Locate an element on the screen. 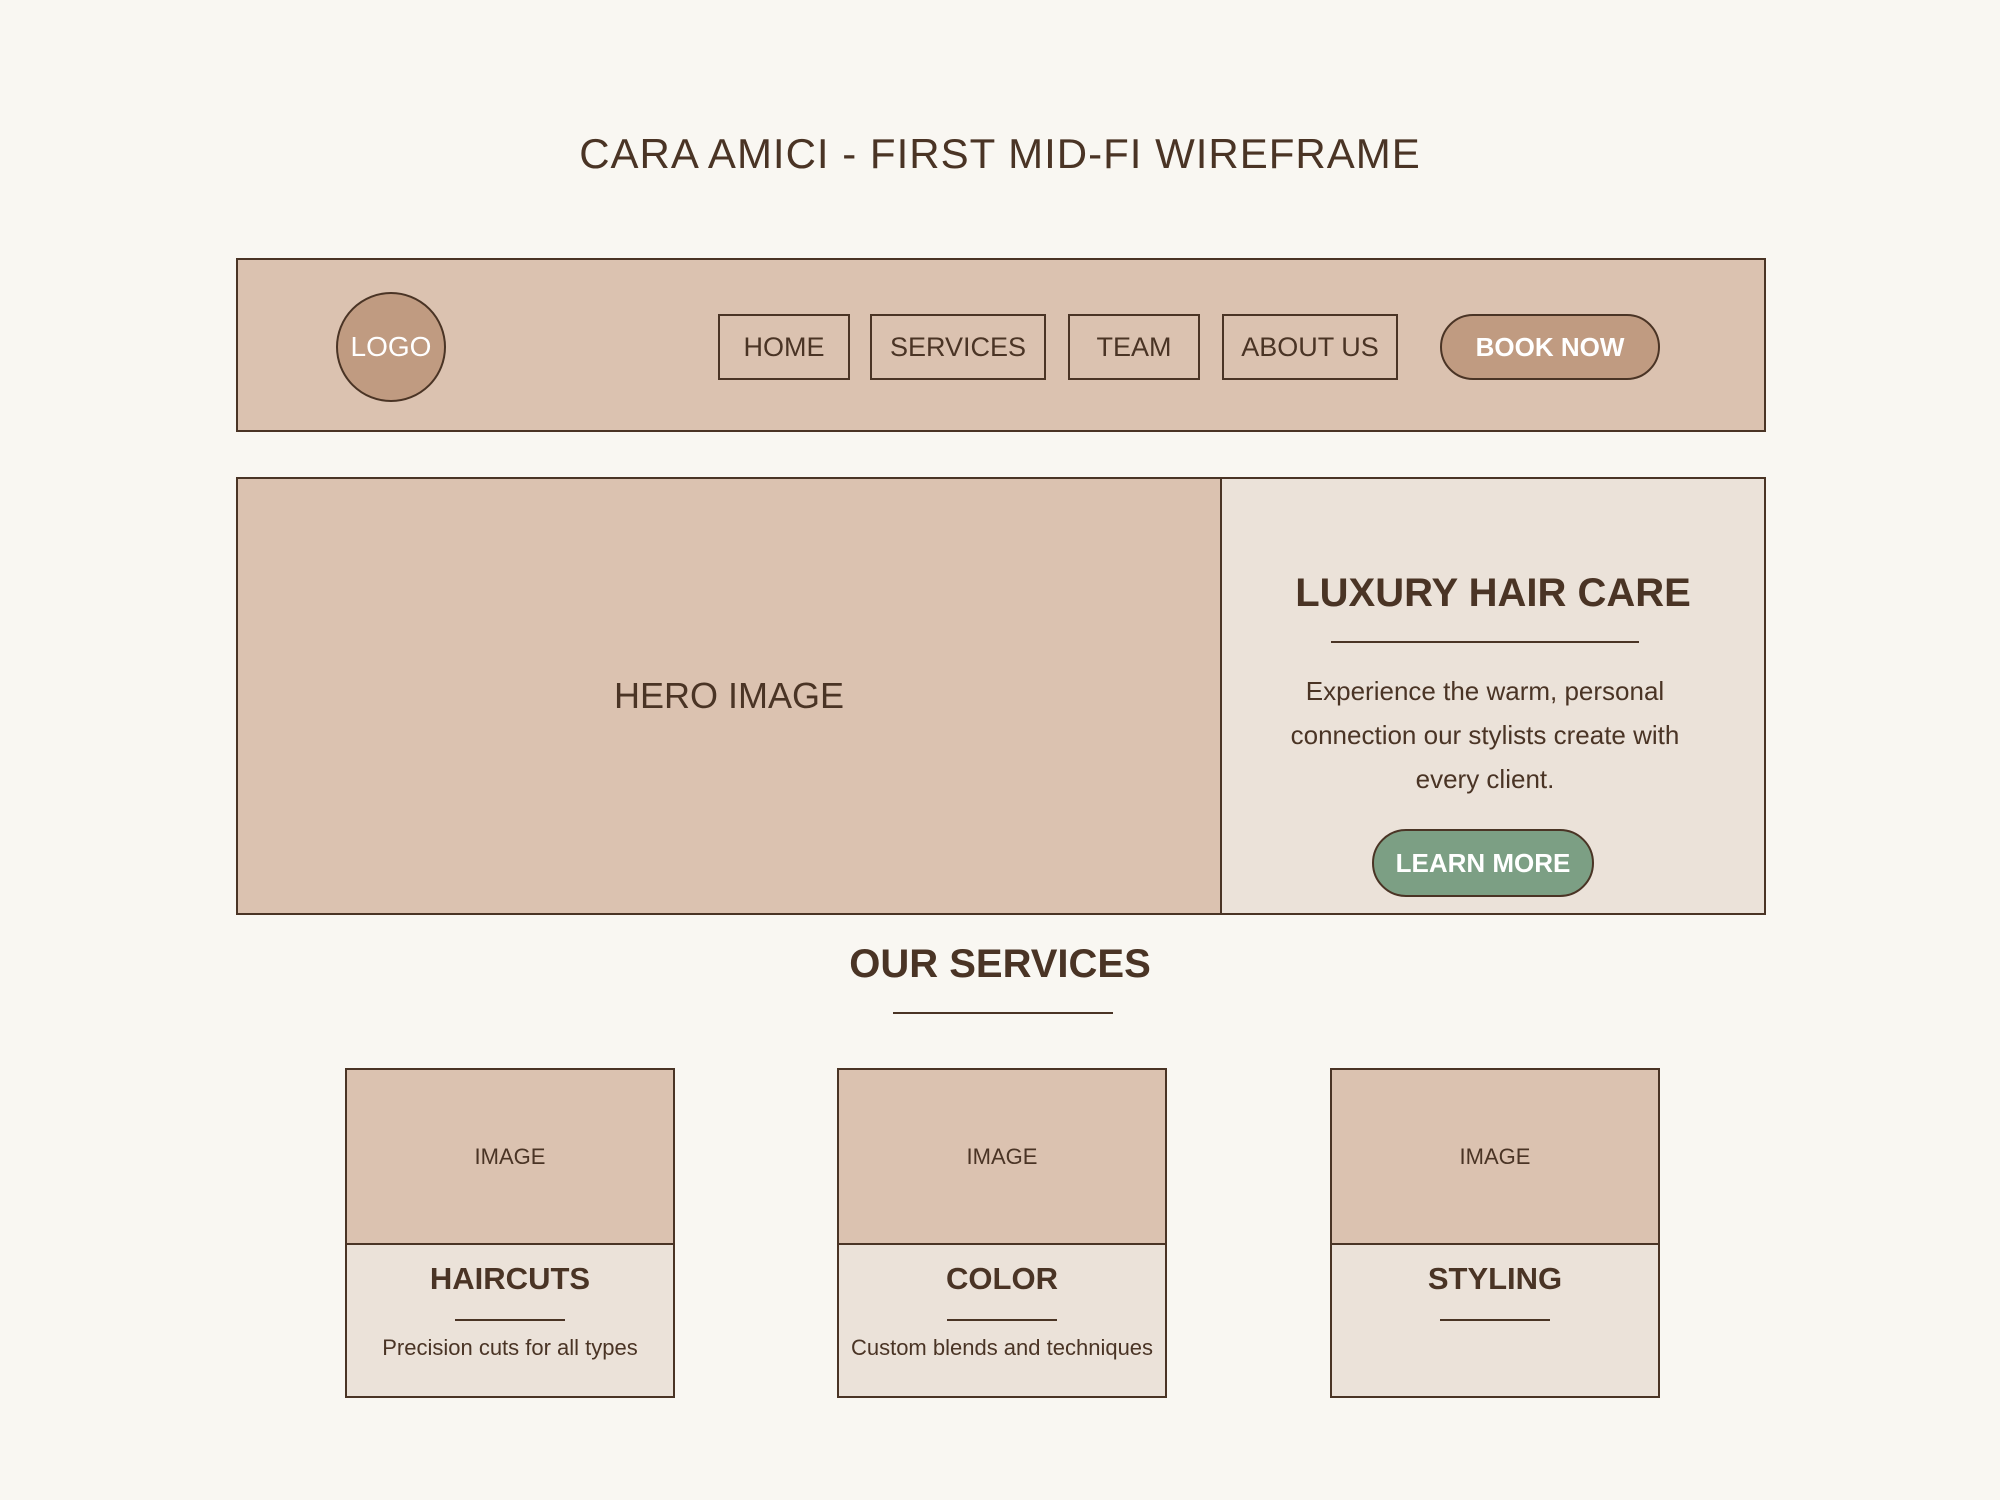  logo: LOGO is located at coordinates (391, 347).